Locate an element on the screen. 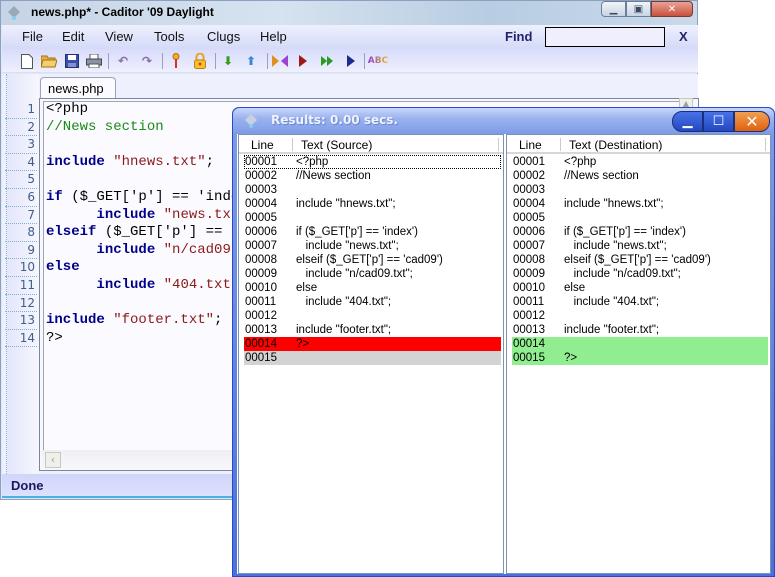  new-file-button is located at coordinates (27, 61).